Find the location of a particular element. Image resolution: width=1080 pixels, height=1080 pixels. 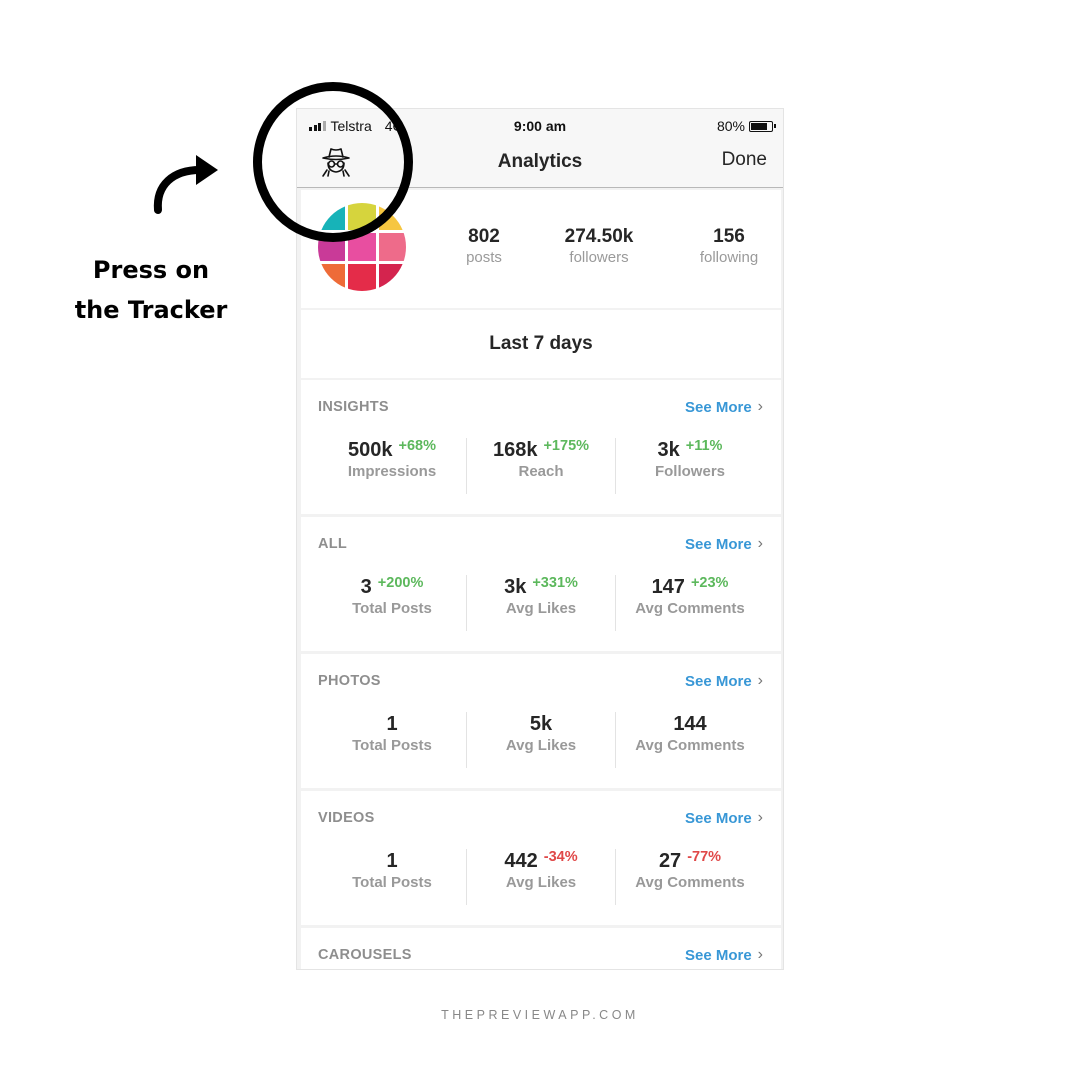

battery-icon is located at coordinates (762, 126).